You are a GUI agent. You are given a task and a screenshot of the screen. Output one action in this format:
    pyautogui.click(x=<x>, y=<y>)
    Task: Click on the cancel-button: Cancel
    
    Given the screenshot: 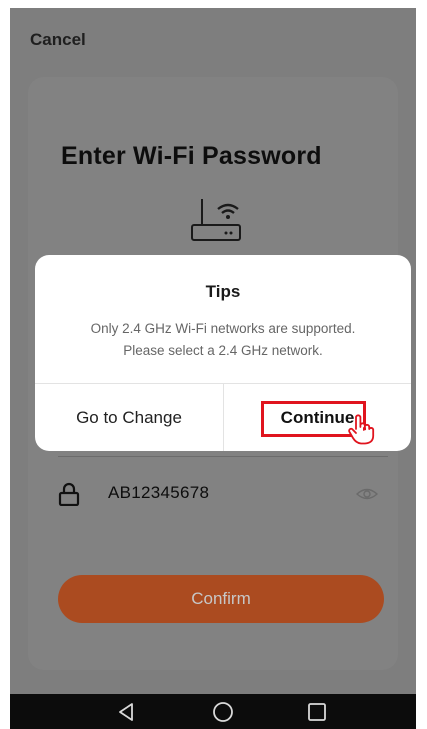 What is the action you would take?
    pyautogui.click(x=58, y=40)
    